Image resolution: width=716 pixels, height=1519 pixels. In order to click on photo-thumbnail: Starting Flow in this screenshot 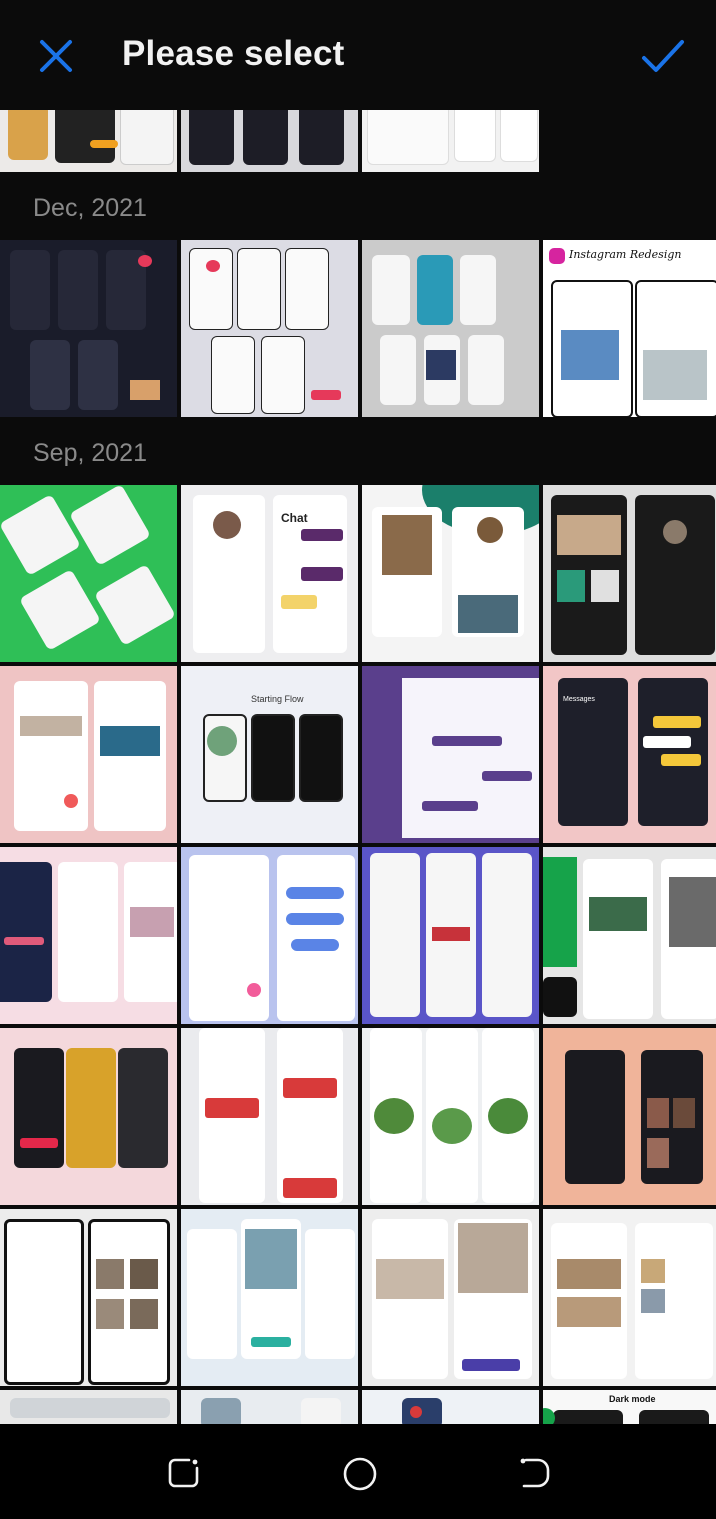, I will do `click(269, 754)`.